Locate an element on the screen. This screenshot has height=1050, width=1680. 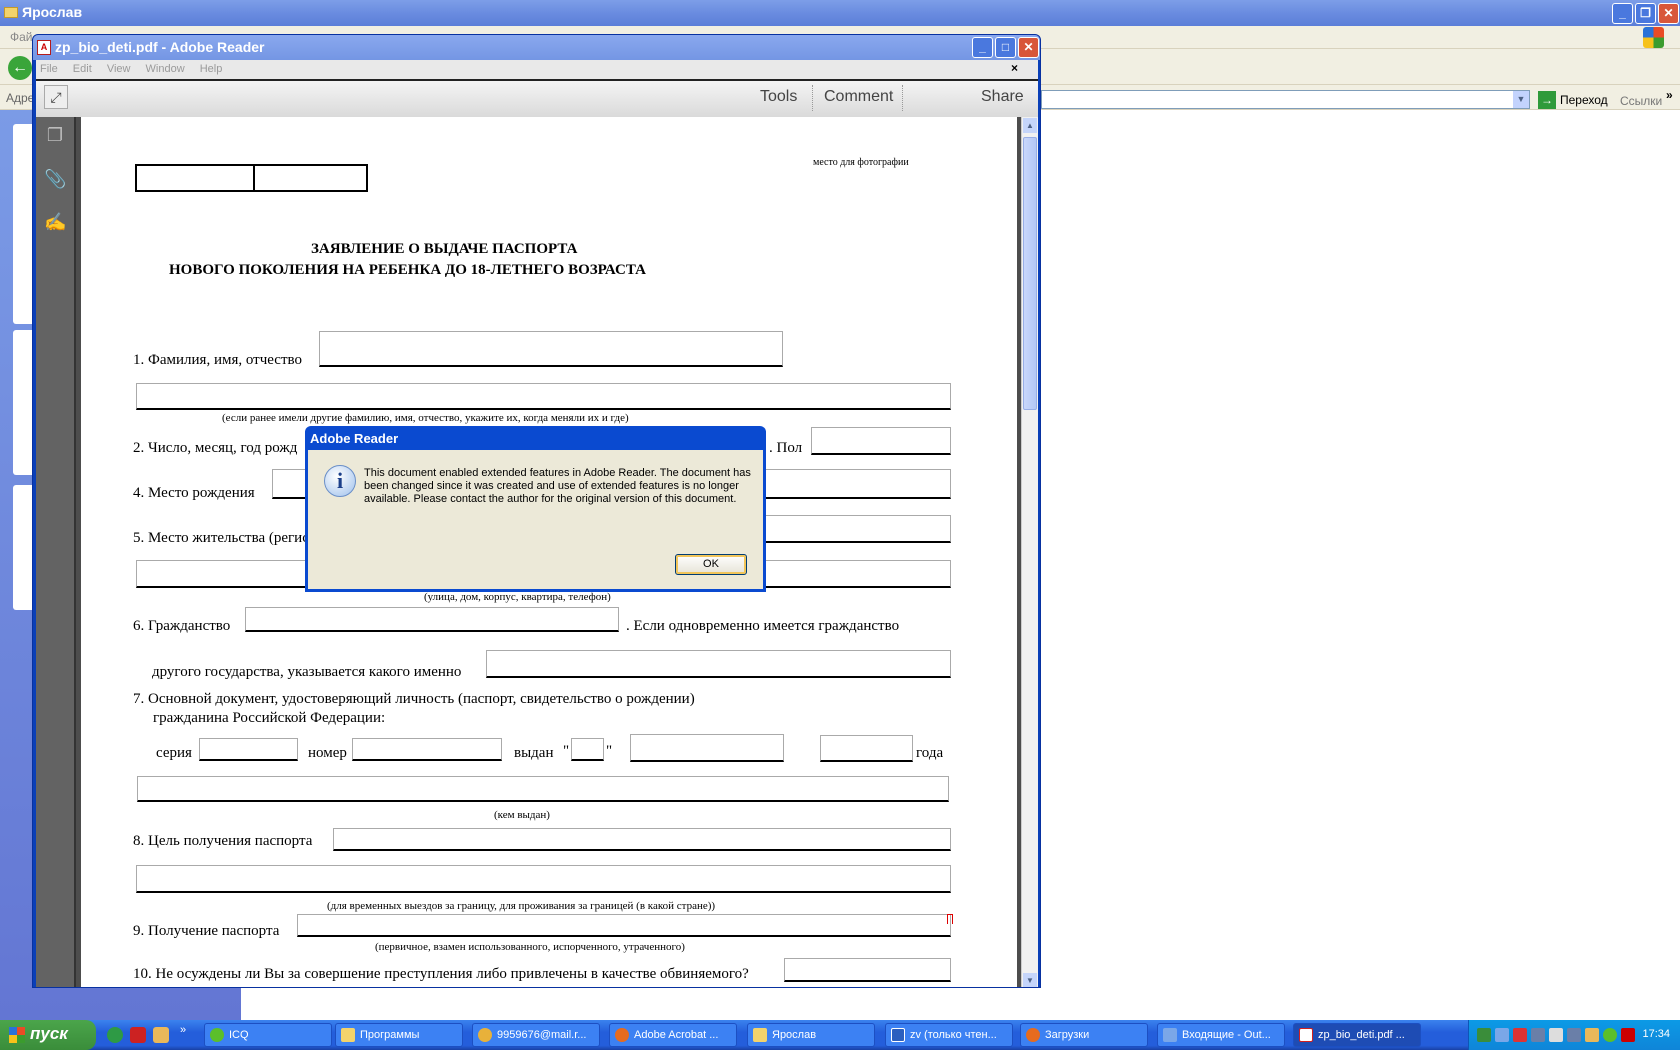
issue-month-field is located at coordinates (707, 748).